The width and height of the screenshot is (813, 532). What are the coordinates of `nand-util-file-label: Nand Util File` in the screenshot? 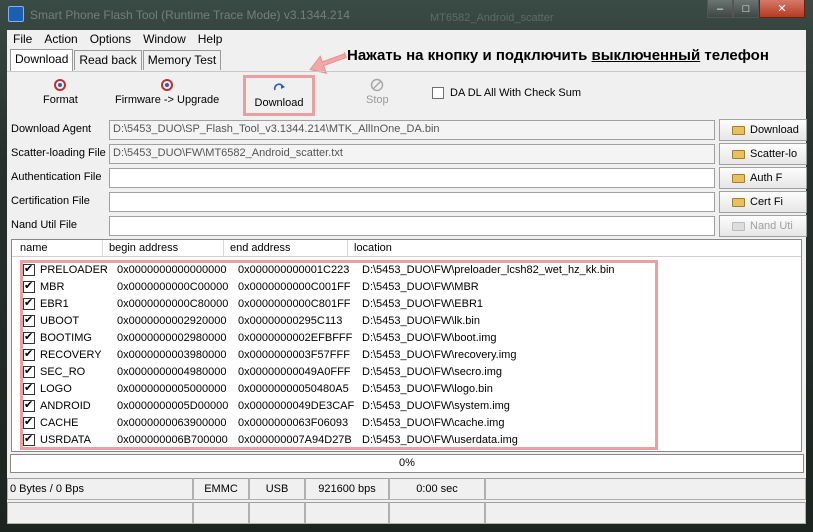 It's located at (44, 225).